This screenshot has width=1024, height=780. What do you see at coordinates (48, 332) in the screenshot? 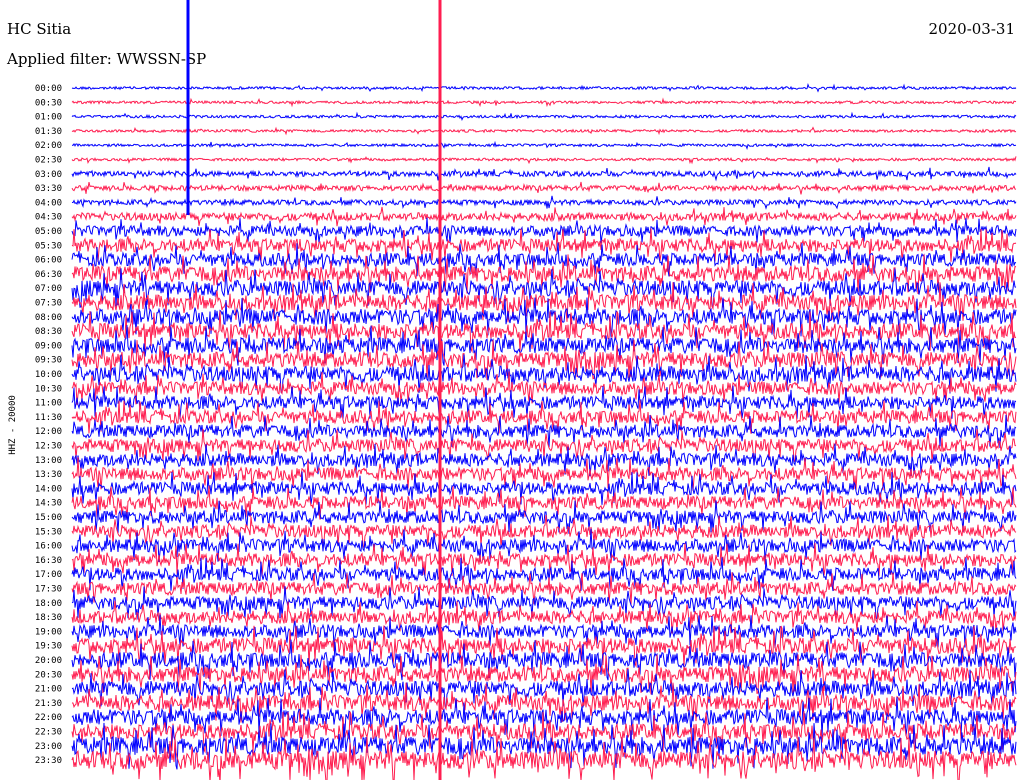
I see `time-tick-label: 08:30` at bounding box center [48, 332].